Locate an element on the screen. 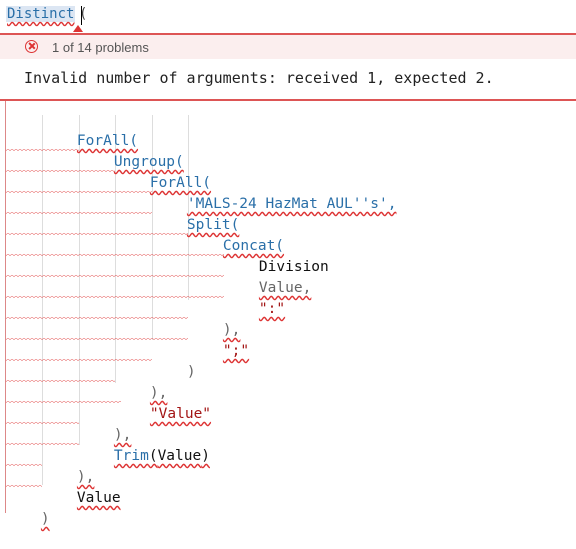 This screenshot has height=549, width=576. semicolon-string: ";" is located at coordinates (236, 351).